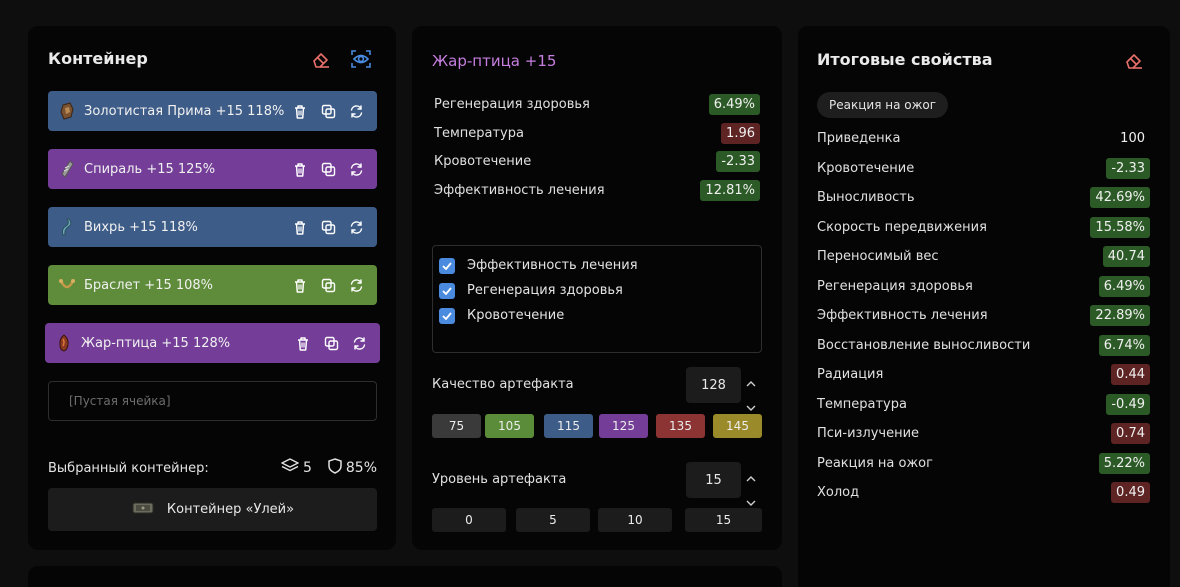 This screenshot has height=587, width=1180. Describe the element at coordinates (905, 59) in the screenshot. I see `panel-title: Итоговые свойства` at that location.